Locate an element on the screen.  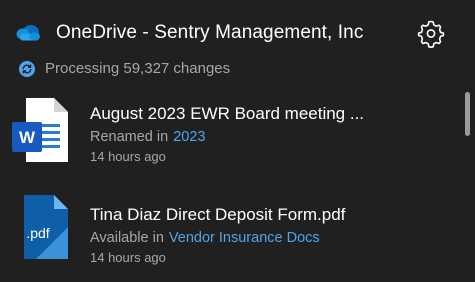
page-title: OneDrive - Sentry Management, Inc is located at coordinates (210, 32).